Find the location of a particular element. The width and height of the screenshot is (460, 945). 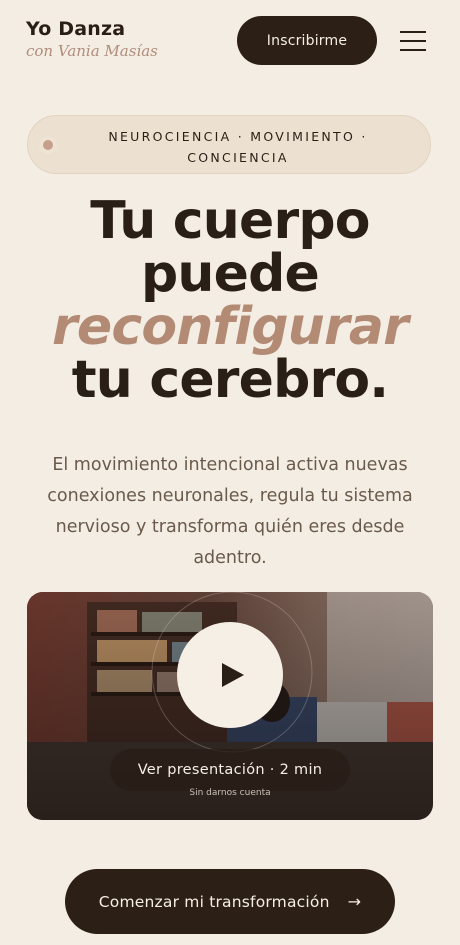

brand-logo: Yo Danza con Vania Masías is located at coordinates (92, 39).